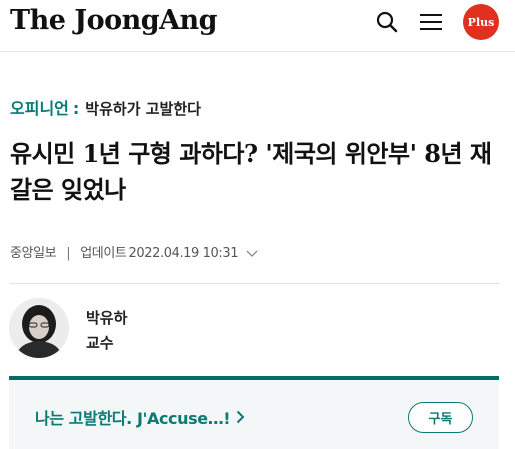  I want to click on updated-label: 업데이트, so click(103, 253).